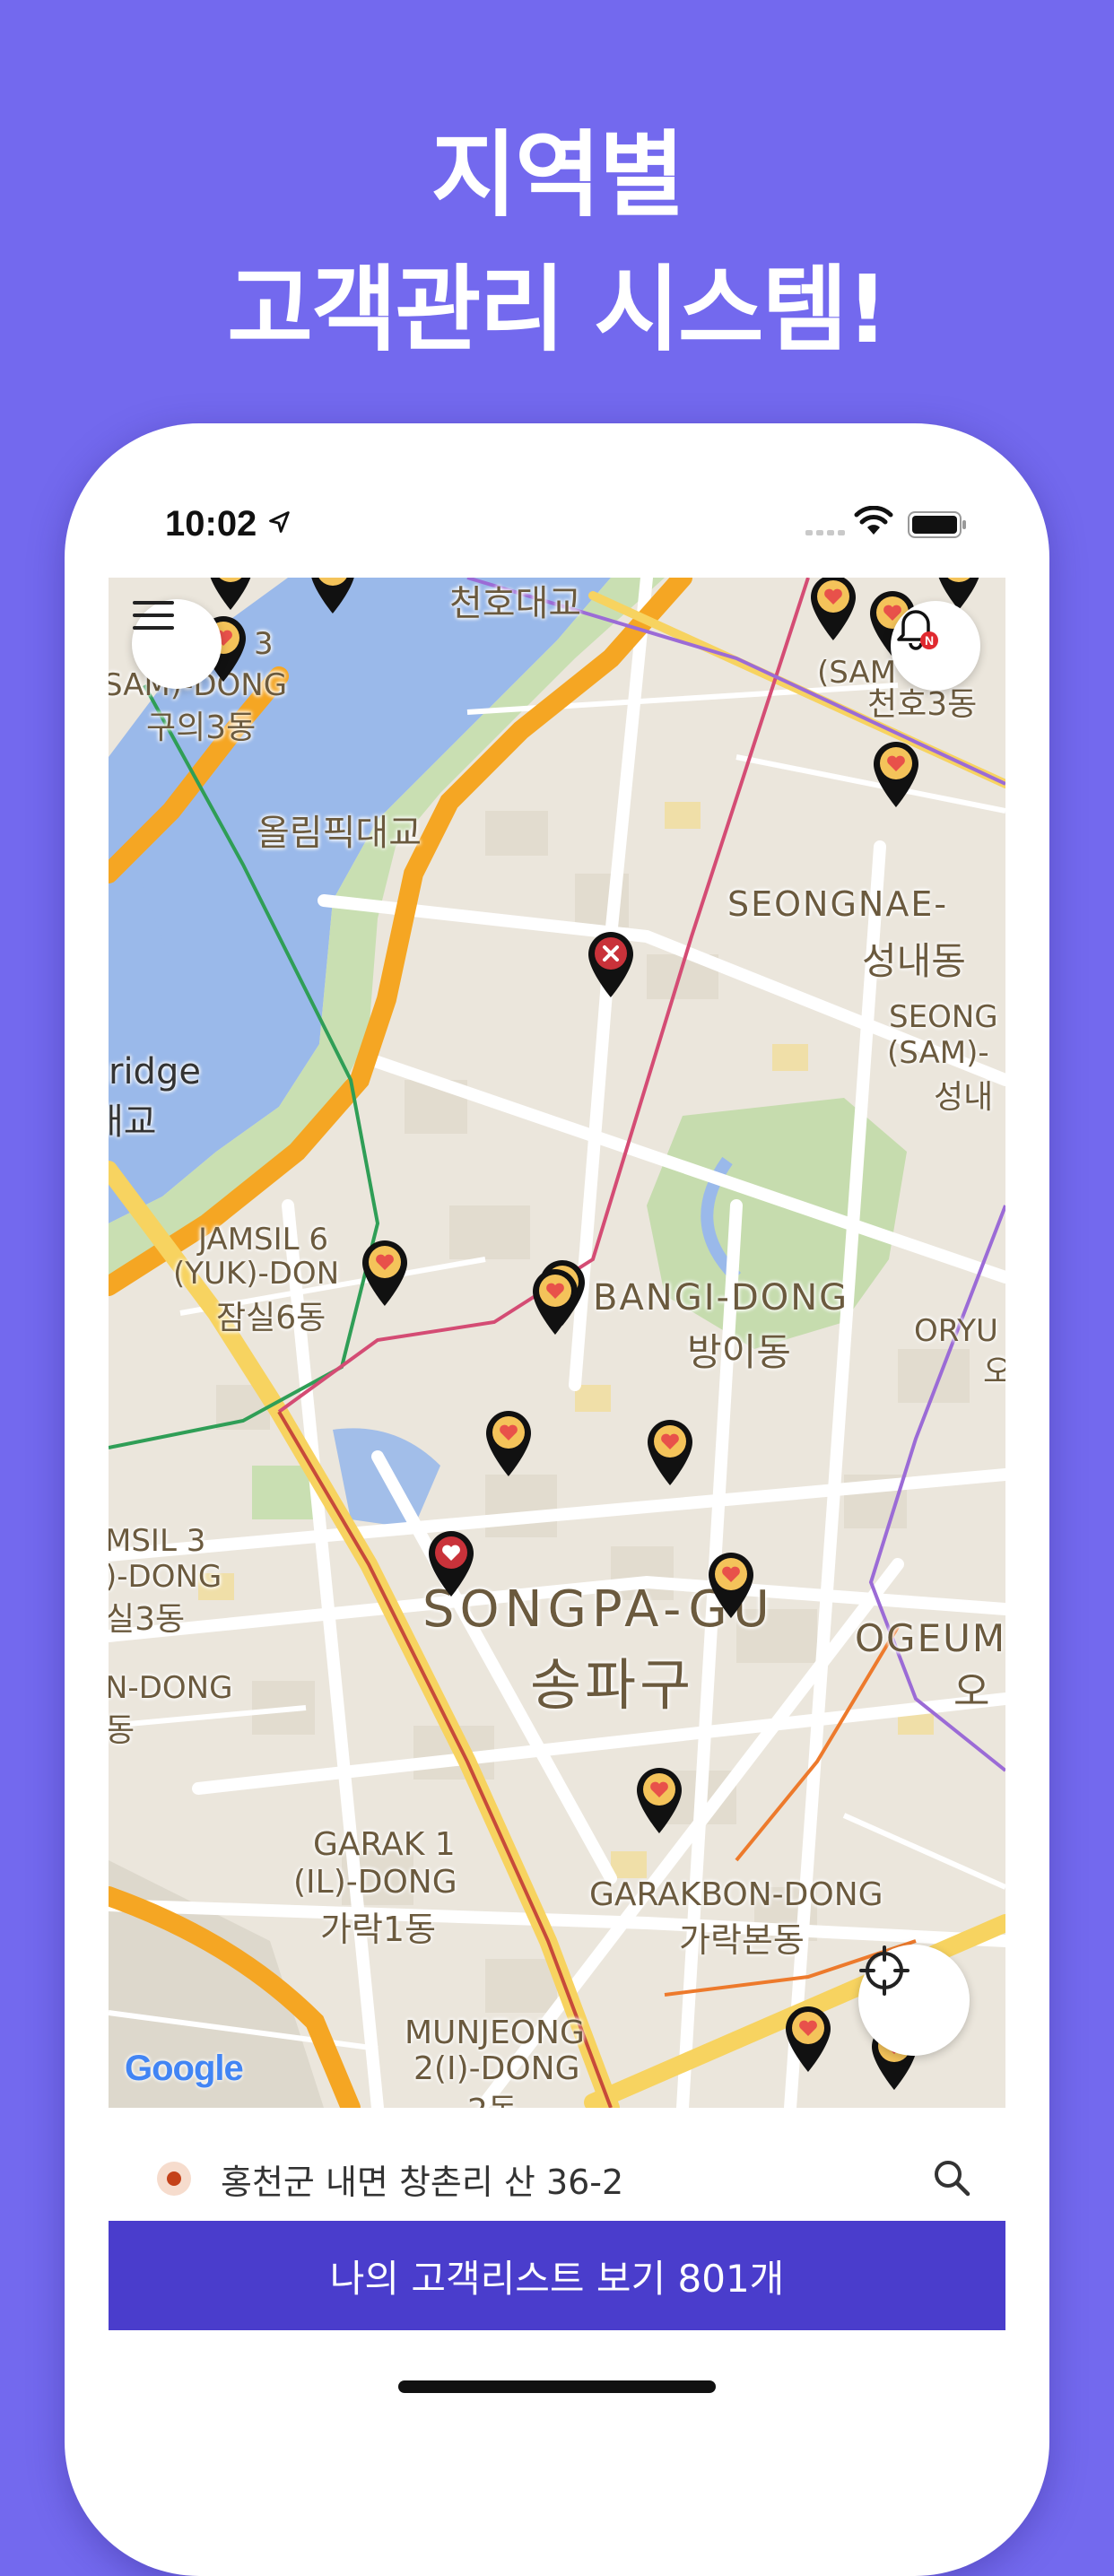 This screenshot has width=1114, height=2576. Describe the element at coordinates (378, 1929) in the screenshot. I see `map-label-garak1-ko: 가락1동` at that location.